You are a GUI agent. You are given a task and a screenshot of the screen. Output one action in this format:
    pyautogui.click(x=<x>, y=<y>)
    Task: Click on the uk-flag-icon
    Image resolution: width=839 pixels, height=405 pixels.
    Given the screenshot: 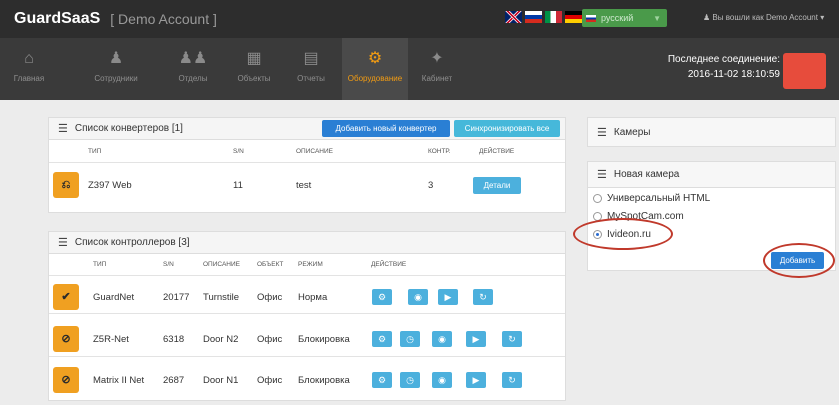 What is the action you would take?
    pyautogui.click(x=513, y=17)
    